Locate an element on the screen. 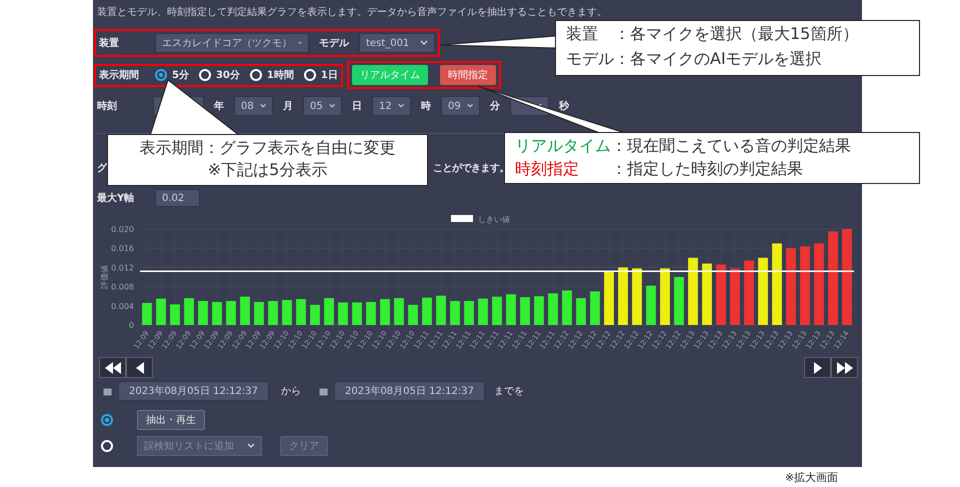 The height and width of the screenshot is (487, 960). callout-text: ：各マイクを選択（最大15箇所） is located at coordinates (737, 34).